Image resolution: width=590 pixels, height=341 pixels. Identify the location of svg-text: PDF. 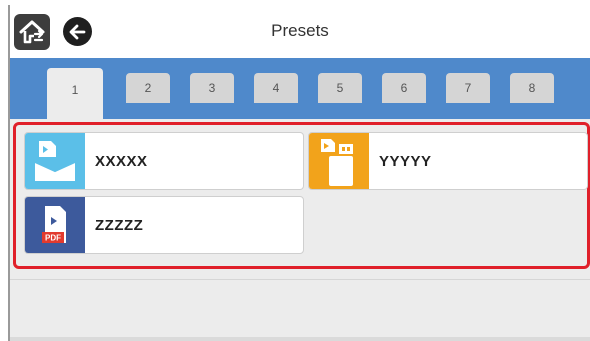
(53, 238).